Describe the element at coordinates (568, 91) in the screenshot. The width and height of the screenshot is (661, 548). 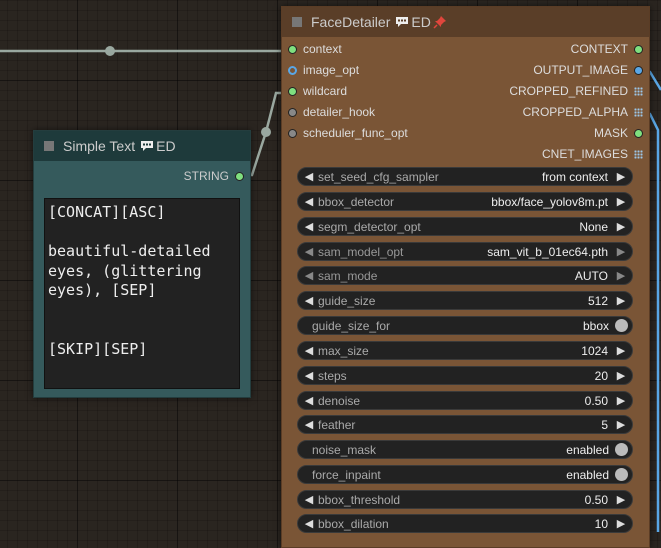
I see `cropped-refined-output-label: CROPPED_REFINED` at that location.